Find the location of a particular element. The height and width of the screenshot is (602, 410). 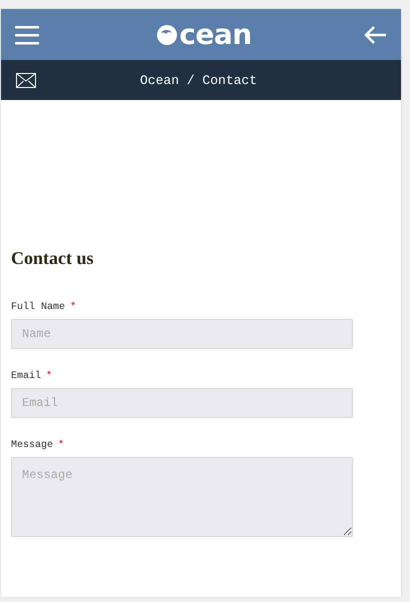

back-button is located at coordinates (374, 34).